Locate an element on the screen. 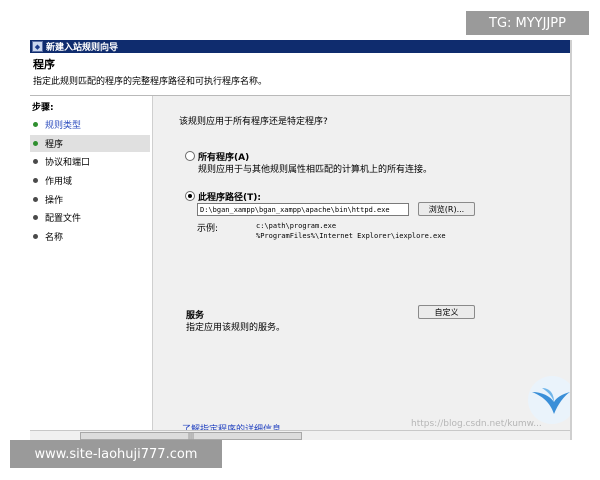 The width and height of the screenshot is (600, 480). step-name: 名称 is located at coordinates (90, 236).